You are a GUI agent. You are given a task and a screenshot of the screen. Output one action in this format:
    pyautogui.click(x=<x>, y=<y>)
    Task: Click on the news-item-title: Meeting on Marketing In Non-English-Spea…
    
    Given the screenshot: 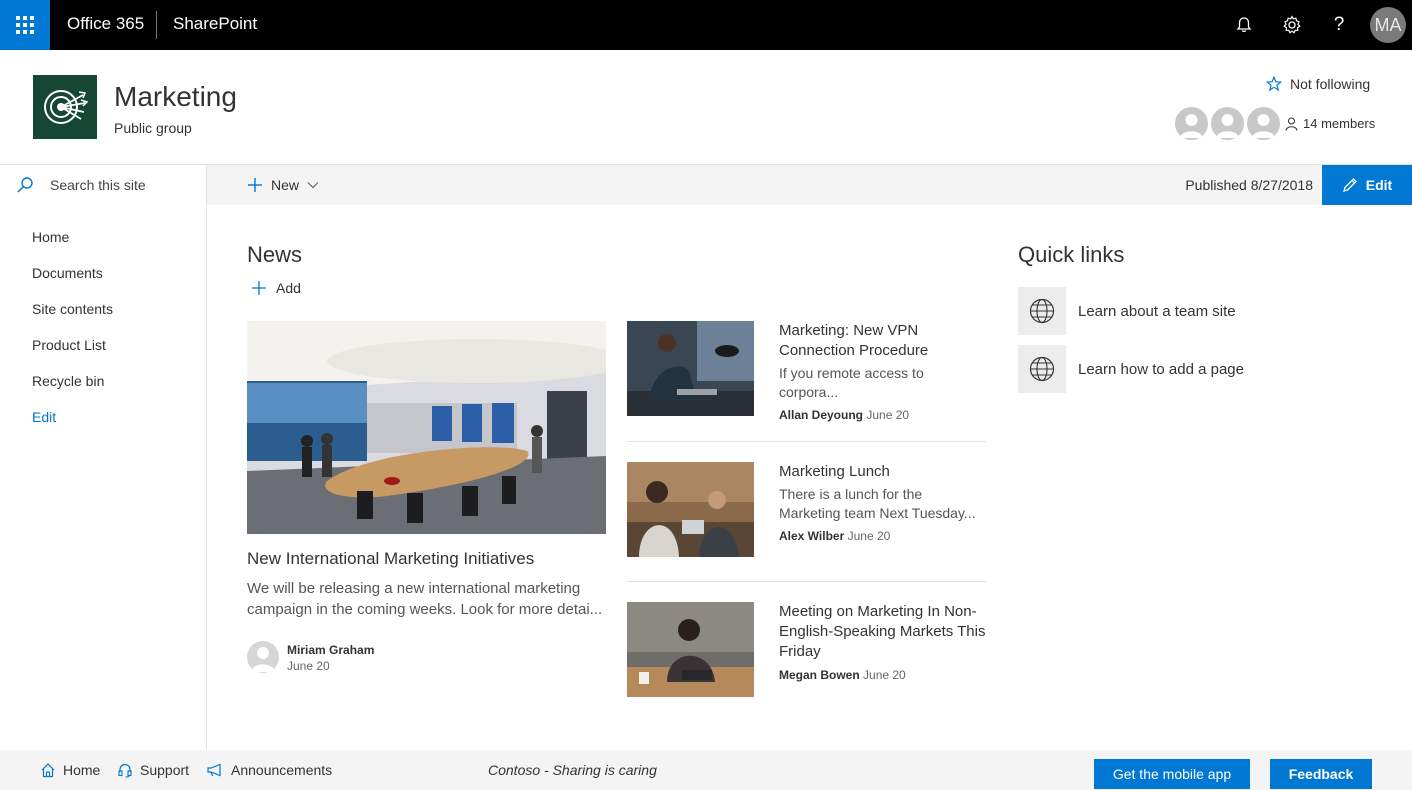 What is the action you would take?
    pyautogui.click(x=882, y=632)
    